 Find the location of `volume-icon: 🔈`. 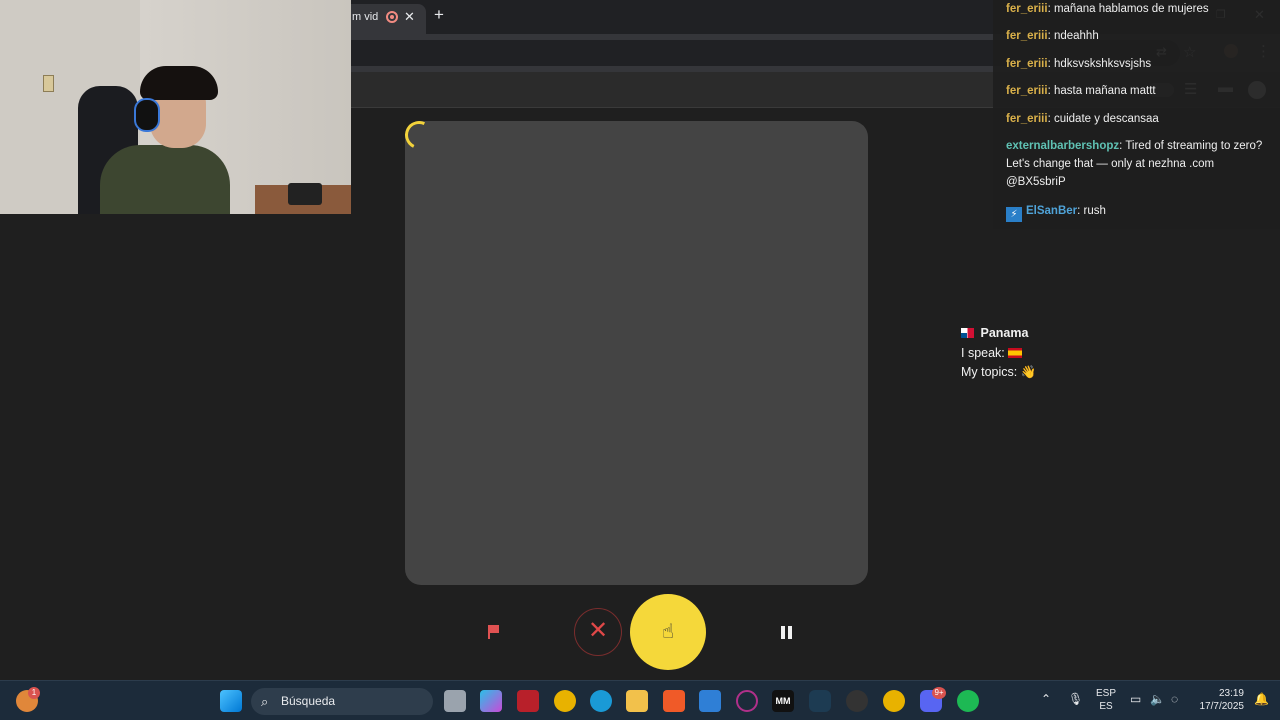

volume-icon: 🔈 is located at coordinates (1157, 699).